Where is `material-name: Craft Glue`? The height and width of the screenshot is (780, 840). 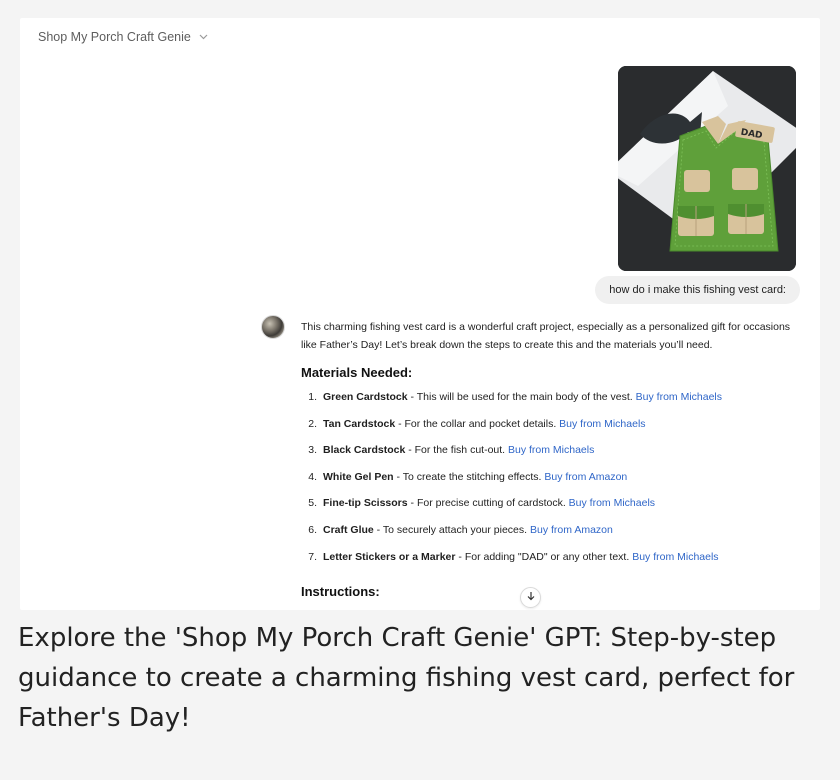
material-name: Craft Glue is located at coordinates (348, 529).